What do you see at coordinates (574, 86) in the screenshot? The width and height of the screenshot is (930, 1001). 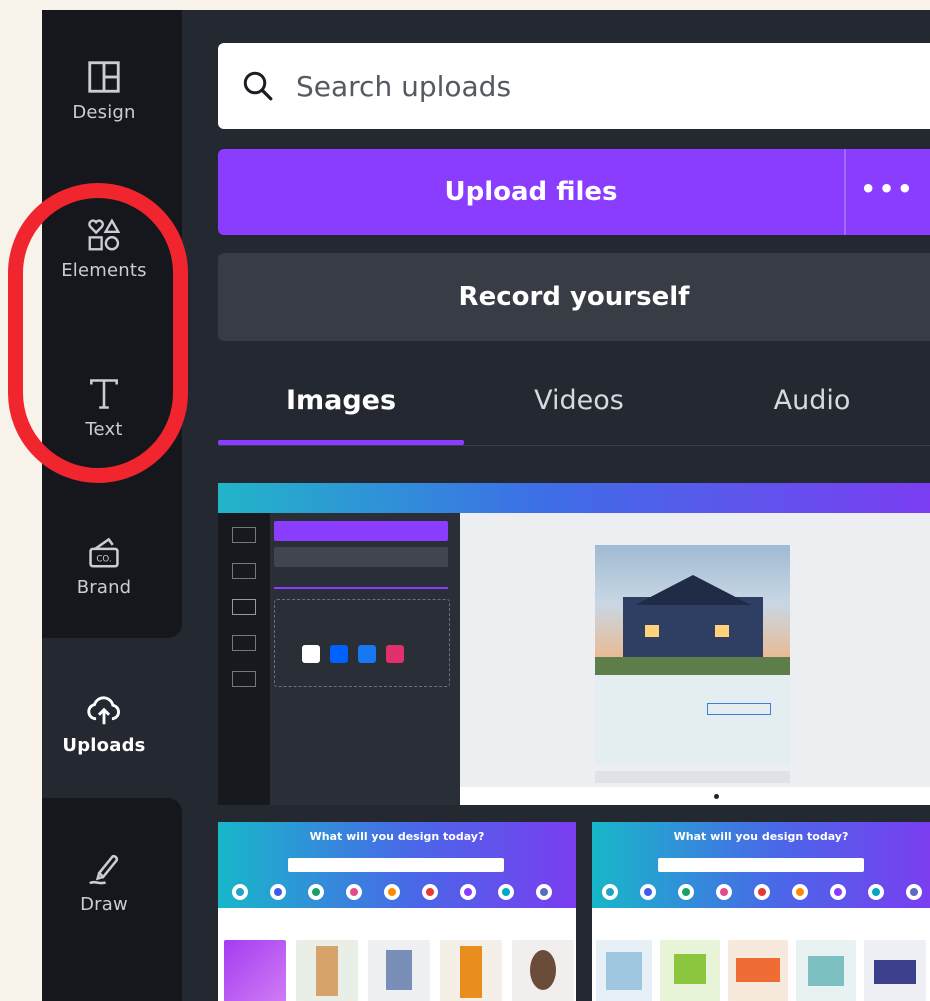 I see `search-input: Search uploads` at bounding box center [574, 86].